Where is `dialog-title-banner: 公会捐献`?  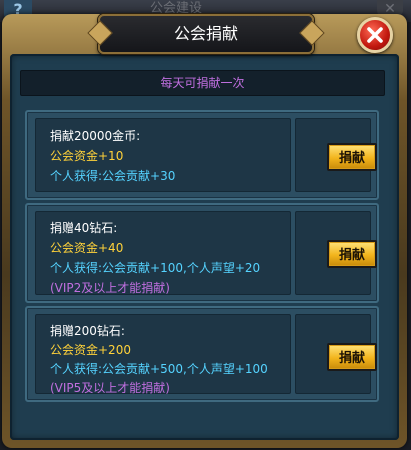
dialog-title-banner: 公会捐献 is located at coordinates (206, 34).